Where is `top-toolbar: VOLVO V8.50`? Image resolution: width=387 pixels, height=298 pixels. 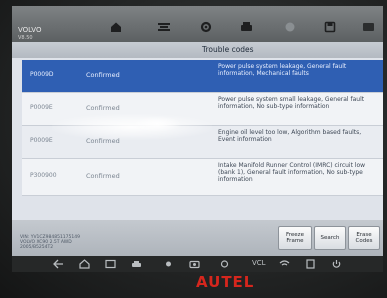
top-toolbar: VOLVO V8.50 is located at coordinates (197, 24).